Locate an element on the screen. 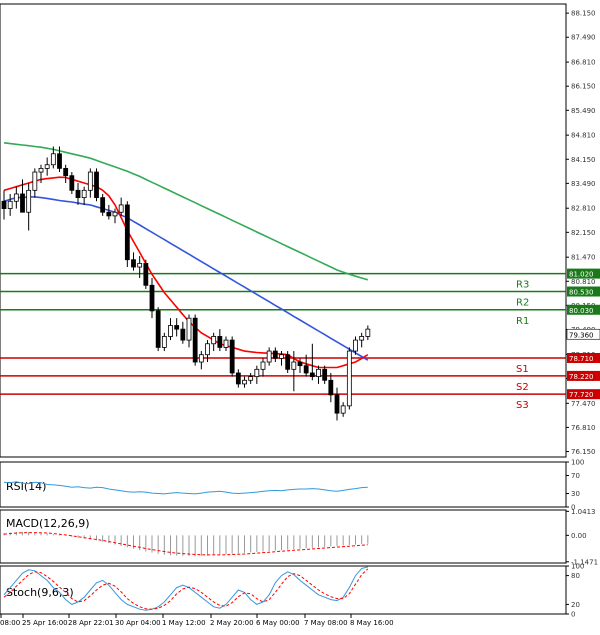 The image size is (600, 635). axis-tick-label: 0.00 is located at coordinates (579, 536).